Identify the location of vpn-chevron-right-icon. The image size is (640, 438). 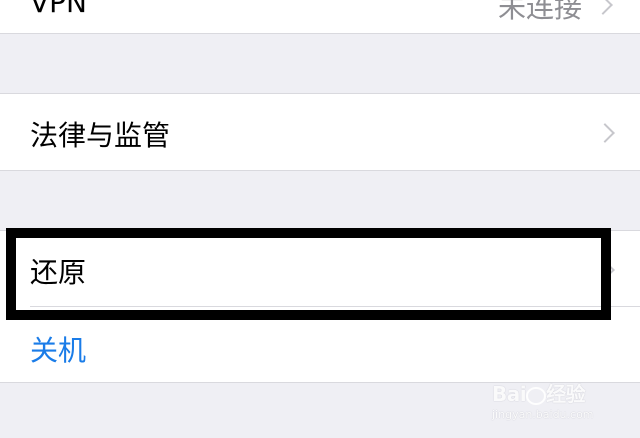
(603, 7).